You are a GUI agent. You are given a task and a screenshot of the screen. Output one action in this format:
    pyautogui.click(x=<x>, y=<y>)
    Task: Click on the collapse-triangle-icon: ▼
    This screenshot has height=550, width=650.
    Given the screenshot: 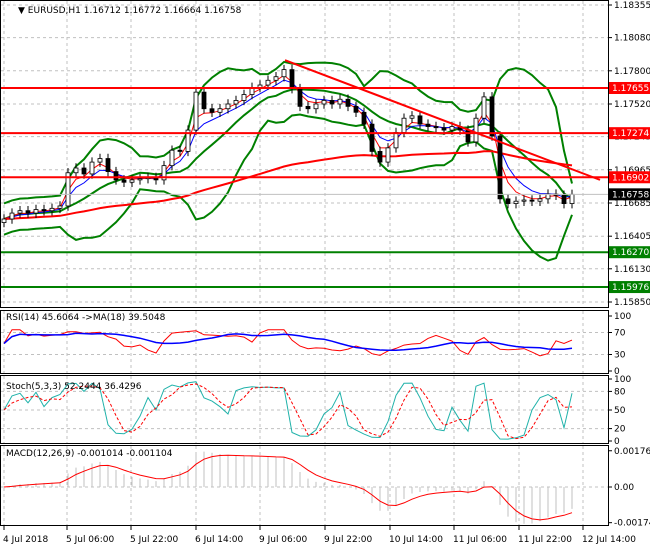 What is the action you would take?
    pyautogui.click(x=23, y=11)
    